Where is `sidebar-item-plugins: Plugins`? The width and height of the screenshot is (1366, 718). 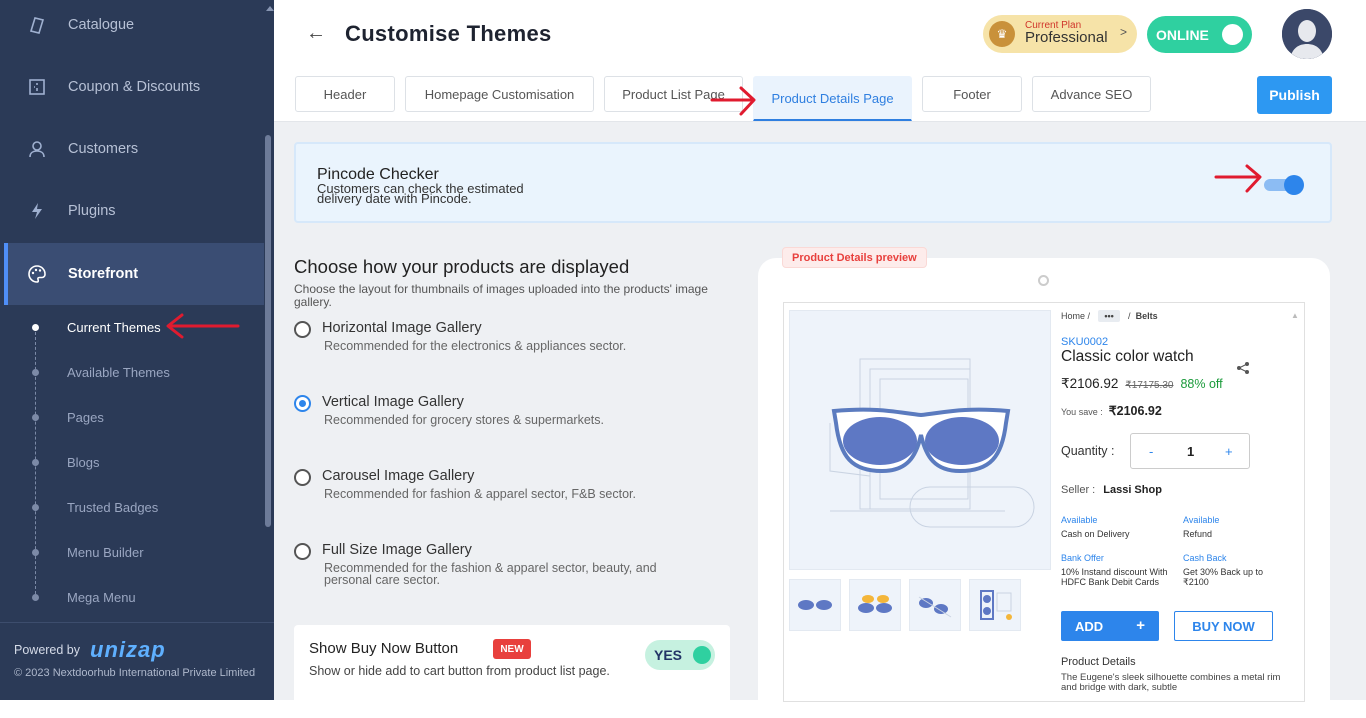
sidebar-item-plugins: Plugins is located at coordinates (134, 211).